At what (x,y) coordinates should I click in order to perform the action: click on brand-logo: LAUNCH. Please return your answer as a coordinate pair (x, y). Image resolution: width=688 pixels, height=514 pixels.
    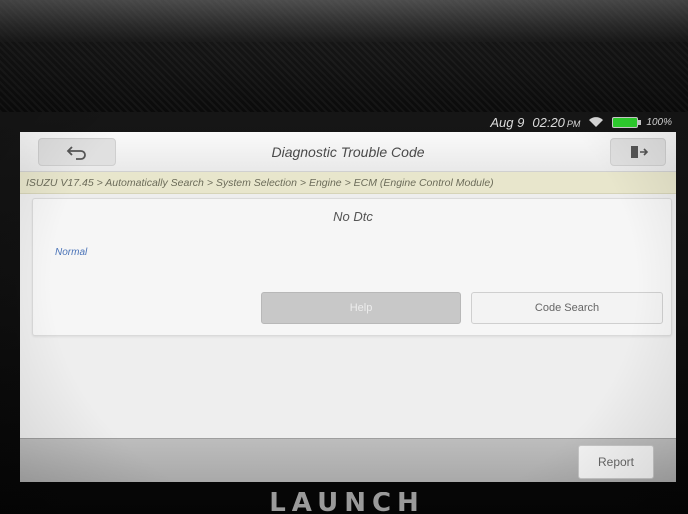
    Looking at the image, I should click on (347, 503).